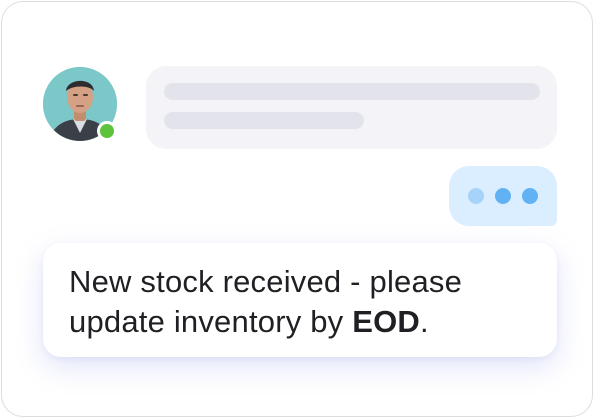 This screenshot has height=420, width=596. I want to click on message-emphasis: EOD, so click(386, 321).